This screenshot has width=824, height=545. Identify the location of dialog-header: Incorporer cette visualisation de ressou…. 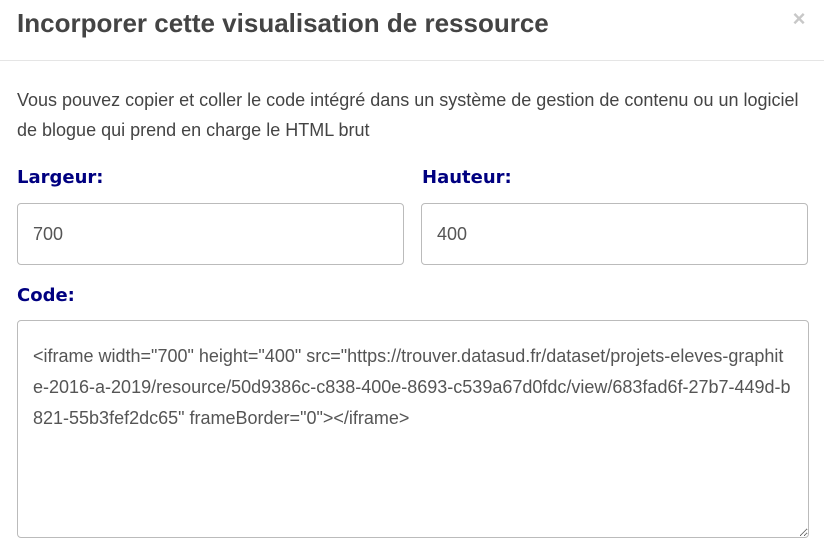
(412, 30).